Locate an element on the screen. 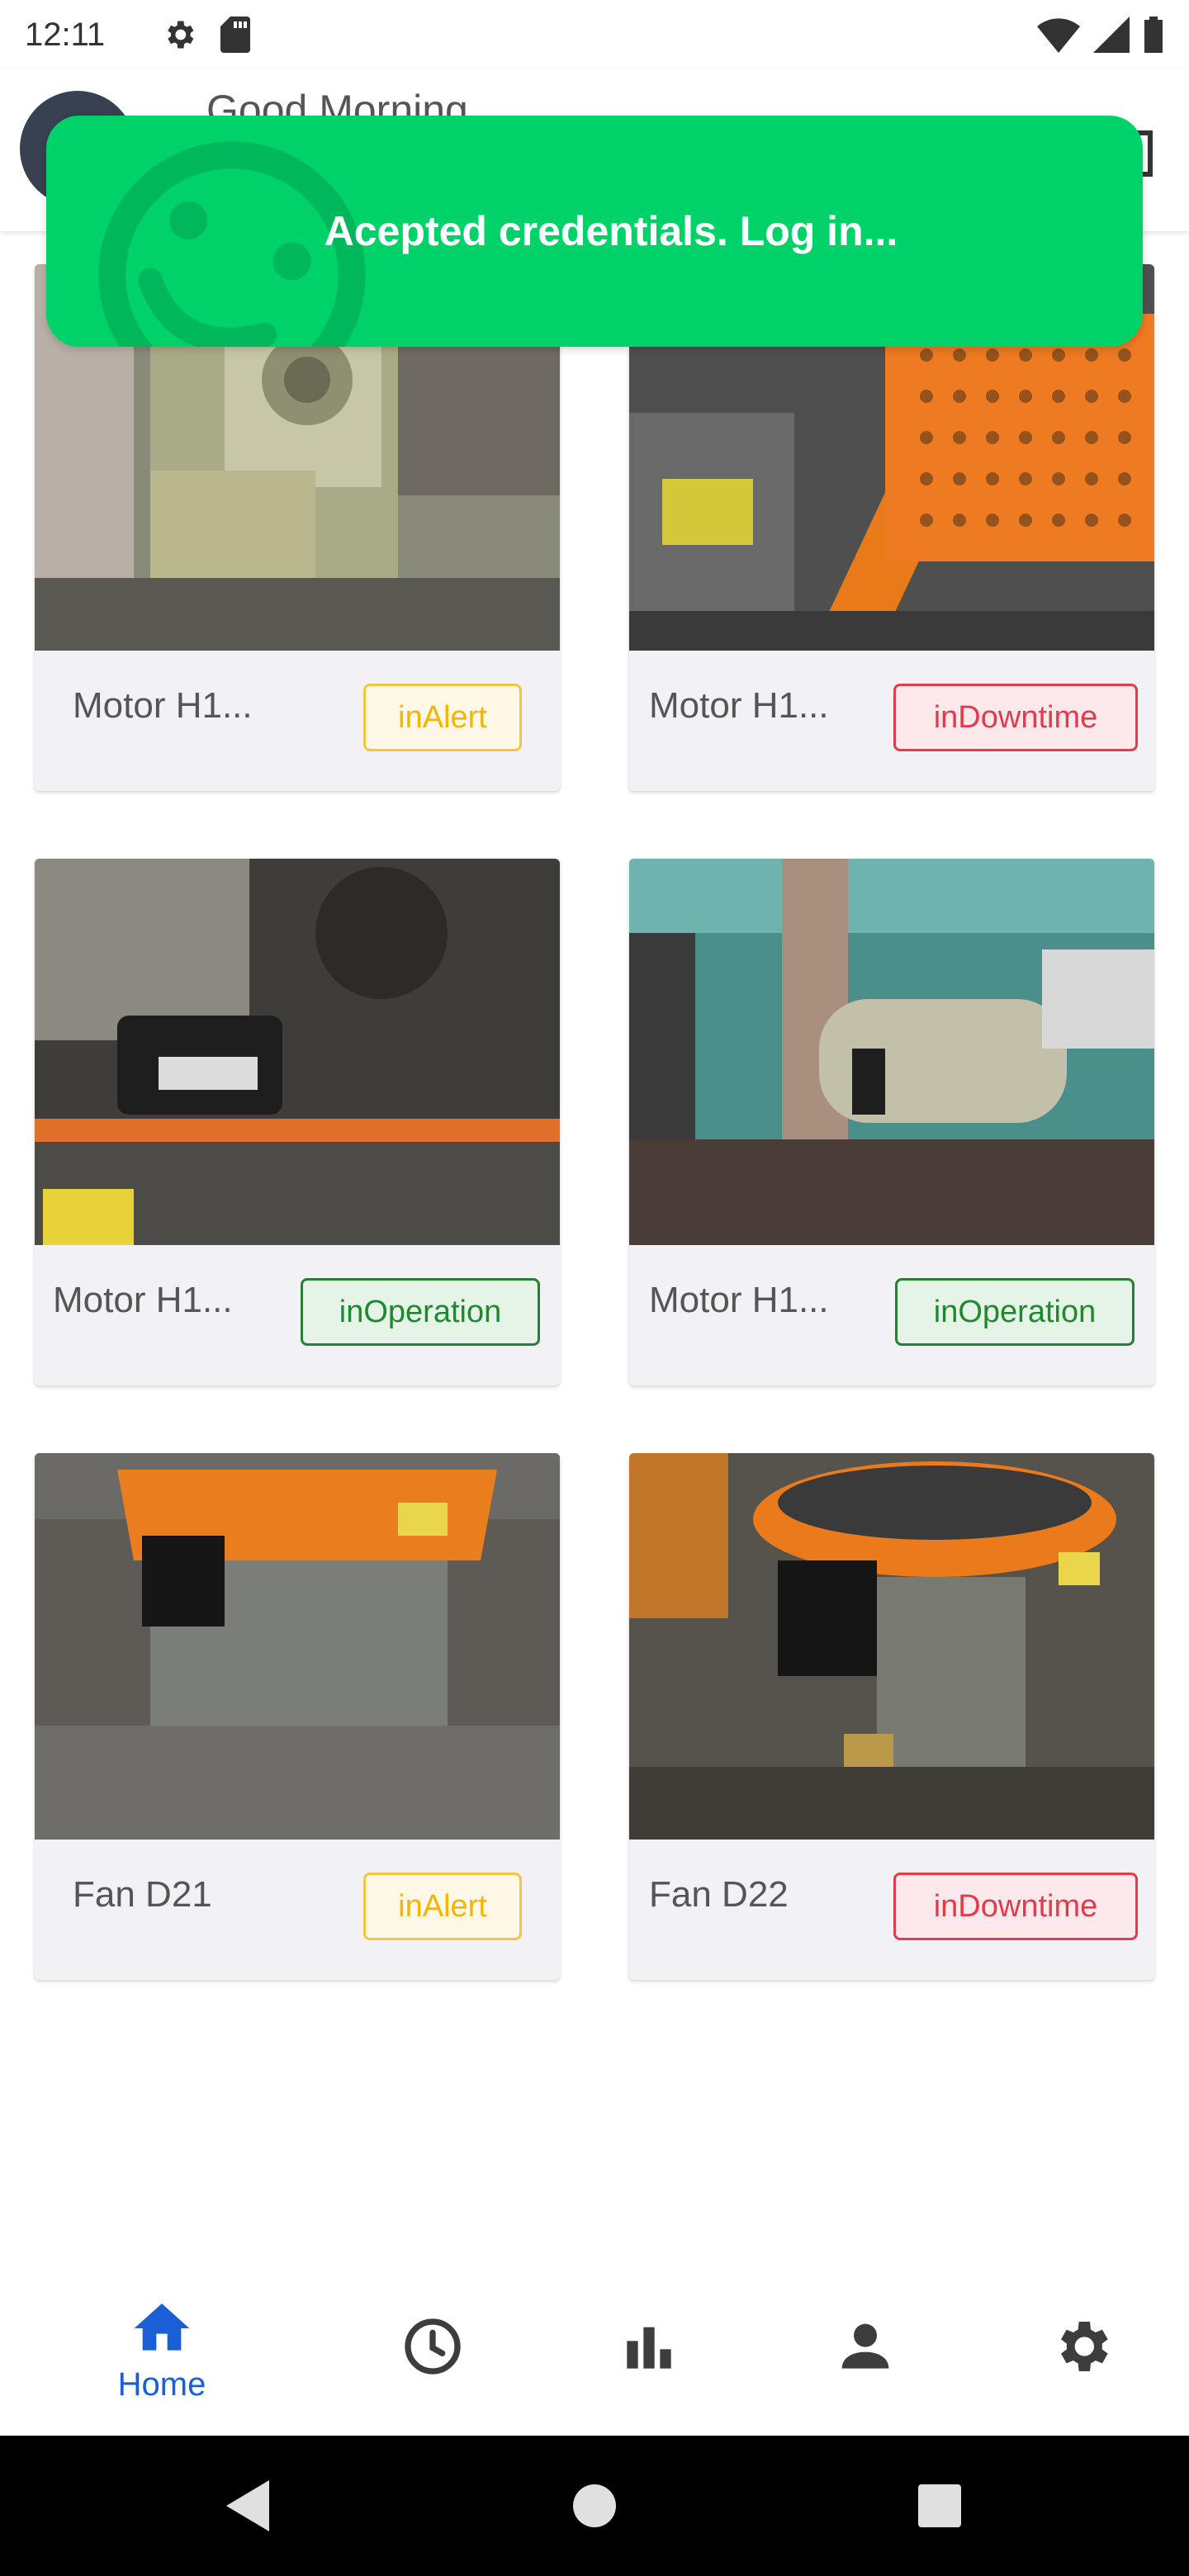  home-icon is located at coordinates (162, 2327).